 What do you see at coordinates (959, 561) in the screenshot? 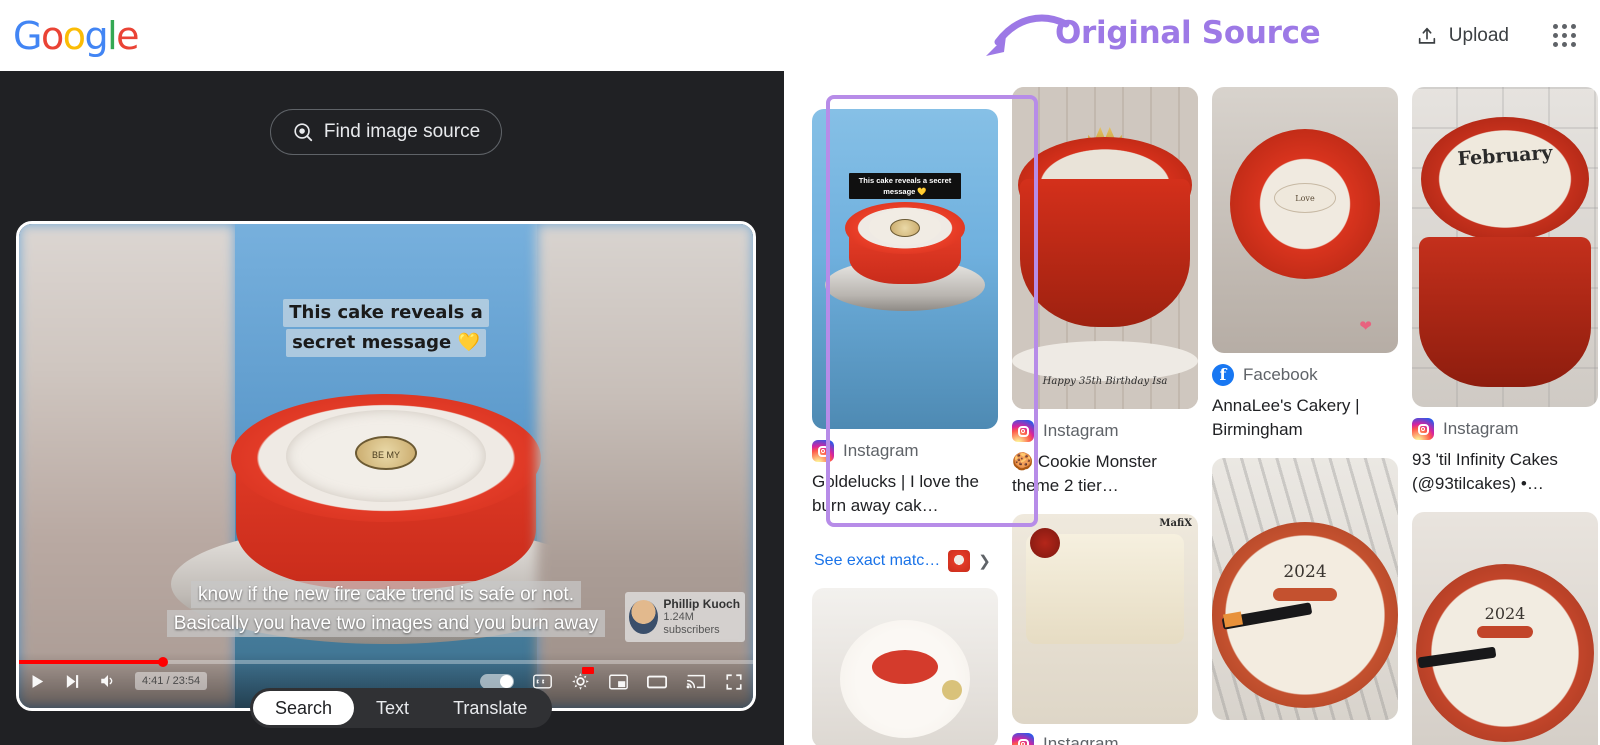
I see `exact-match-thumbnail` at bounding box center [959, 561].